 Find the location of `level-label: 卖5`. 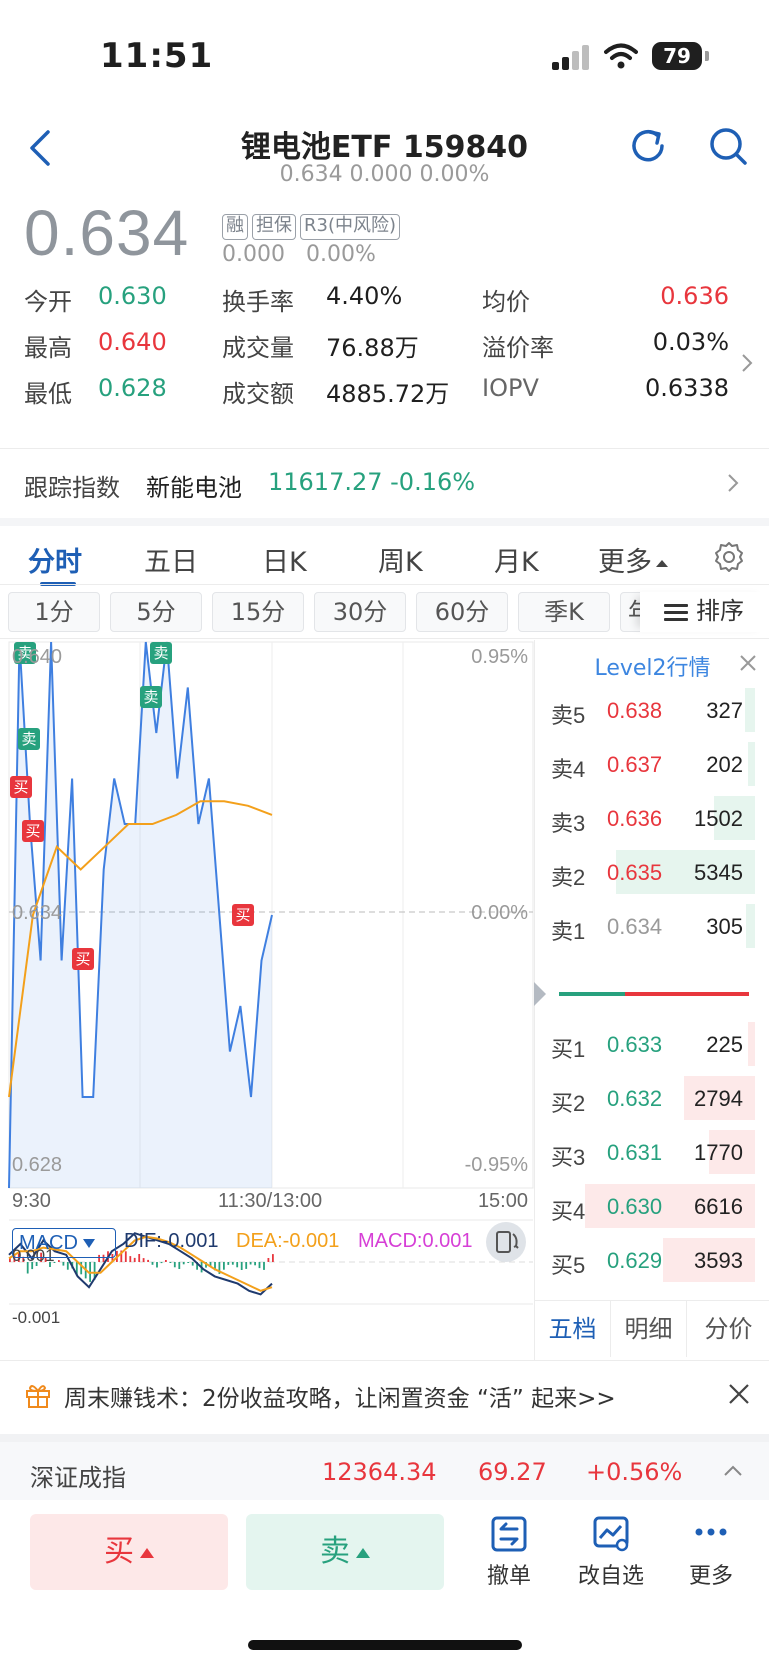

level-label: 卖5 is located at coordinates (568, 715).